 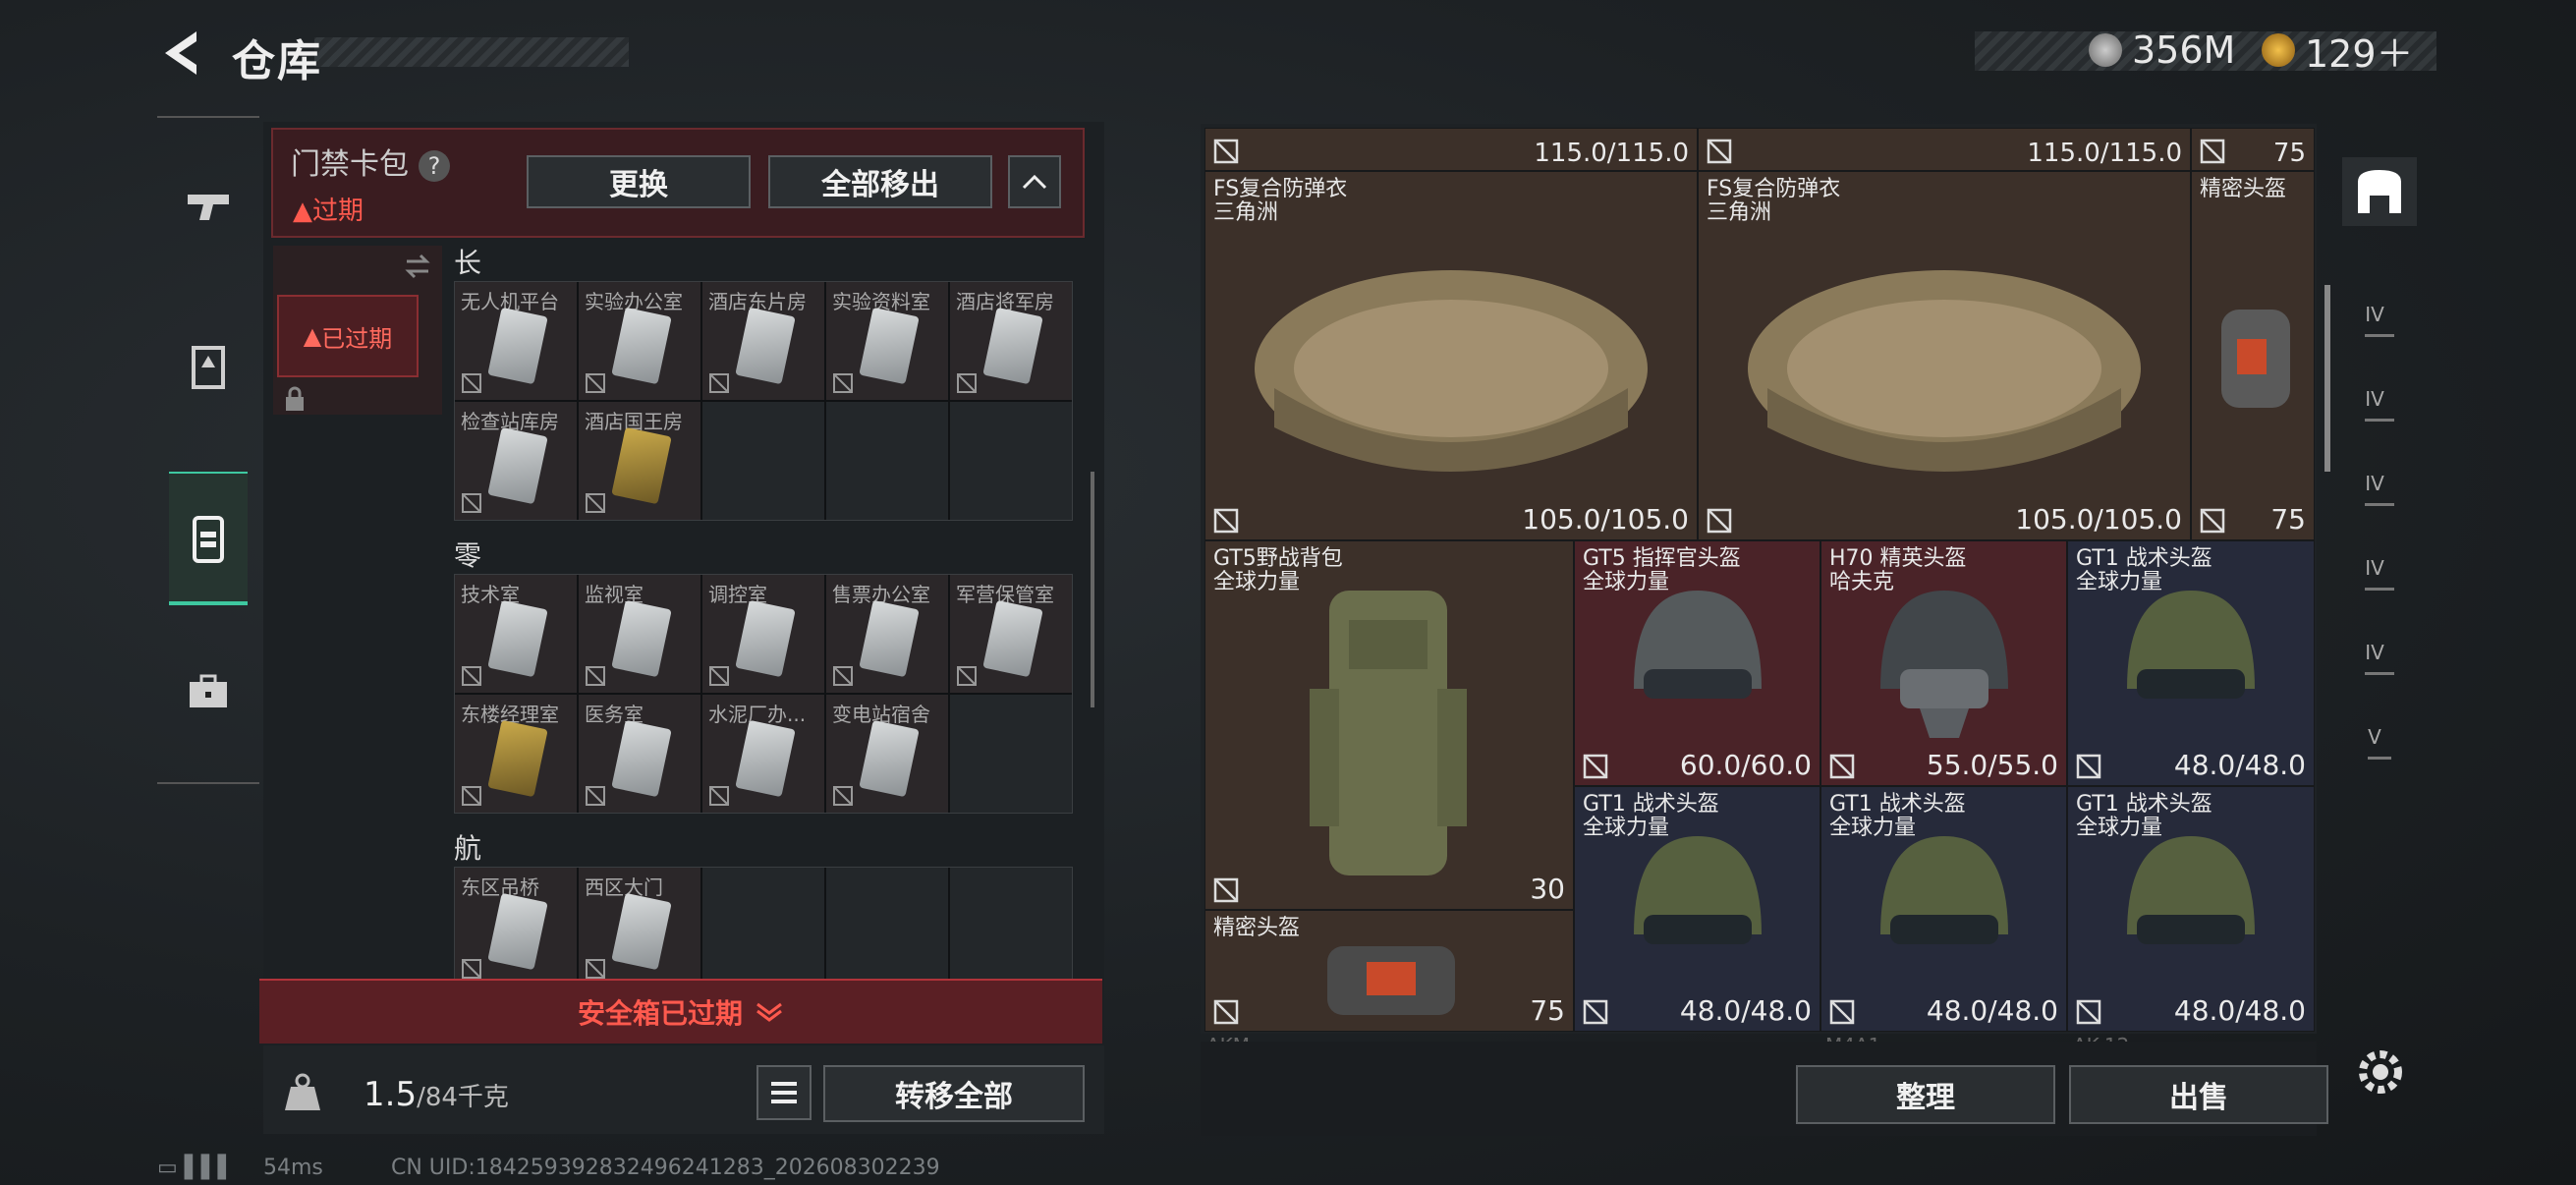 What do you see at coordinates (887, 754) in the screenshot?
I see `access-card: 变电站宿舍` at bounding box center [887, 754].